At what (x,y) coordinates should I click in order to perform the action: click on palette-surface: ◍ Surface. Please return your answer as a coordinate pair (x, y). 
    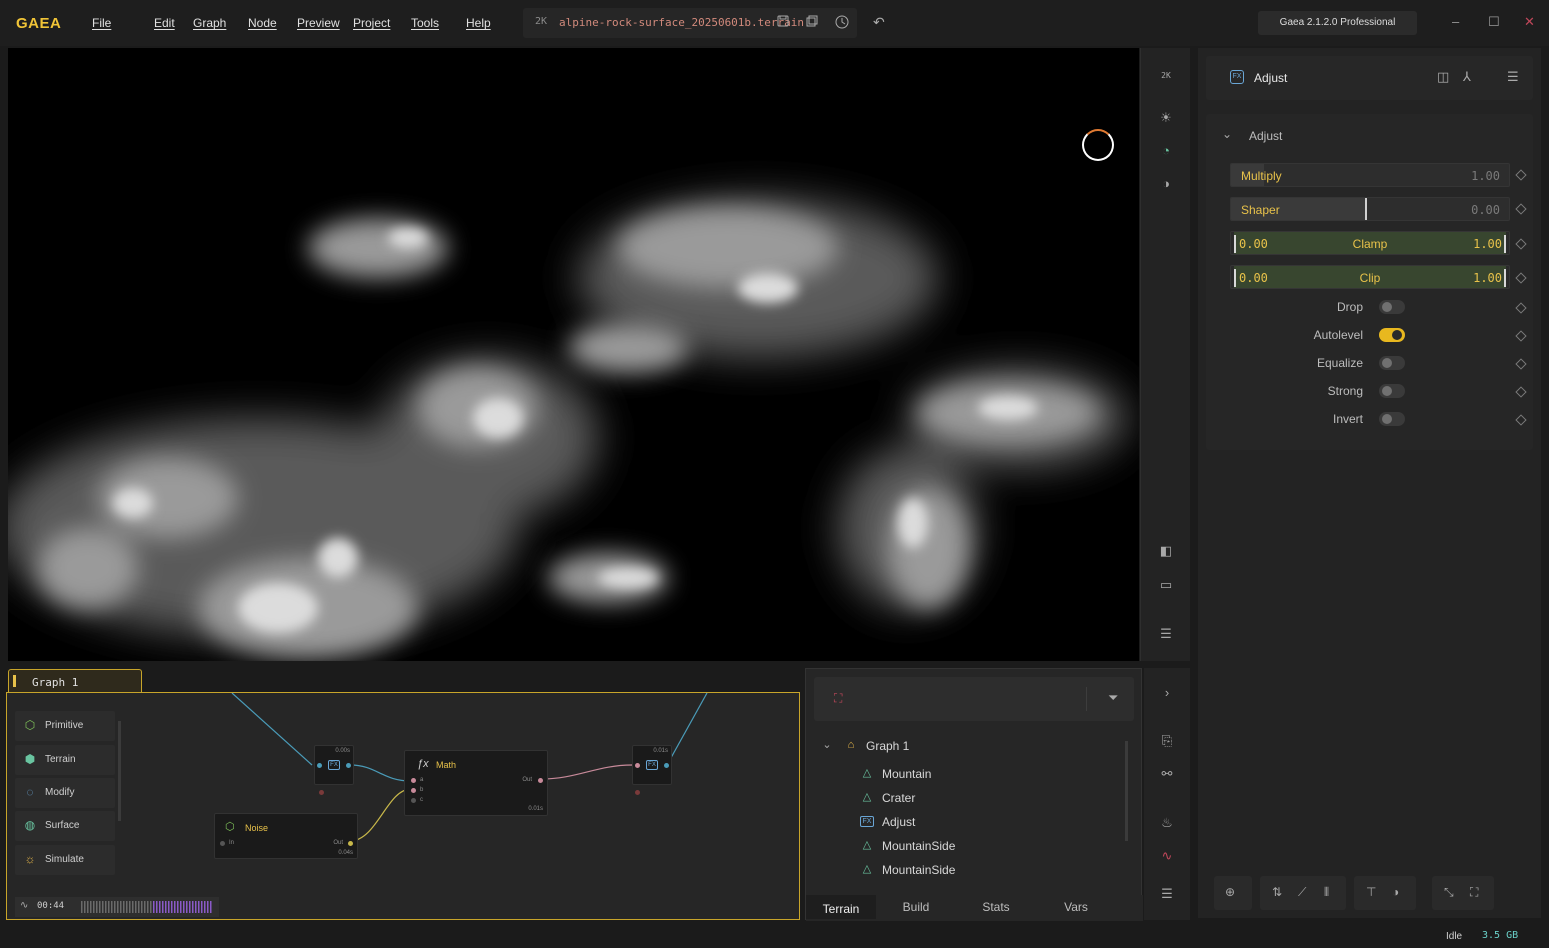
    Looking at the image, I should click on (65, 826).